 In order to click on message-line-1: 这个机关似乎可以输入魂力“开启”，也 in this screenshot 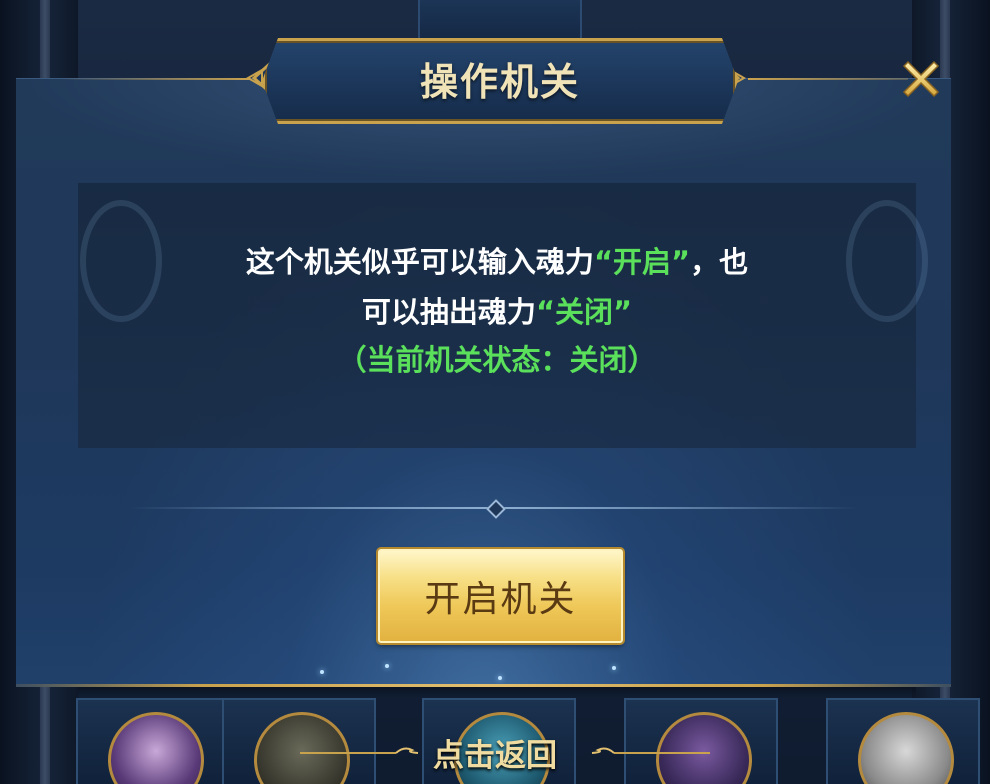, I will do `click(497, 262)`.